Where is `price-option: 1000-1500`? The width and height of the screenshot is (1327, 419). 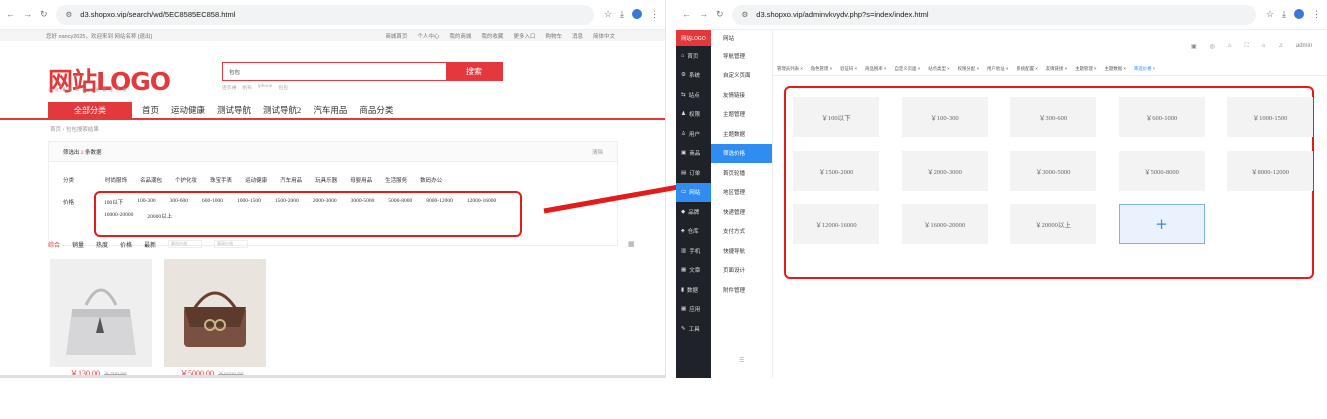 price-option: 1000-1500 is located at coordinates (249, 202).